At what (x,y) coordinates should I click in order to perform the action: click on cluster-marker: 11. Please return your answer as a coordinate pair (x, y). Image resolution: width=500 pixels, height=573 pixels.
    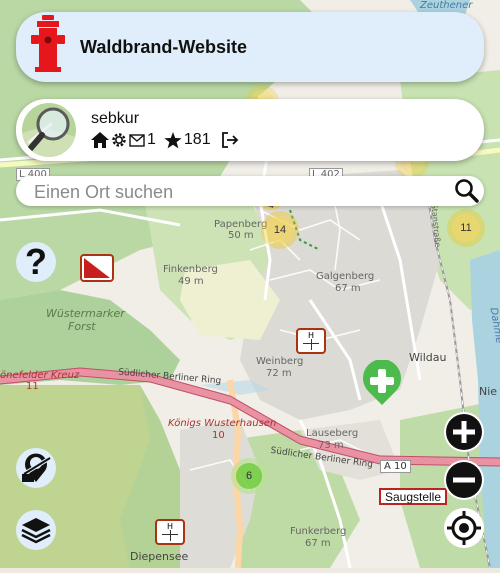
    Looking at the image, I should click on (466, 228).